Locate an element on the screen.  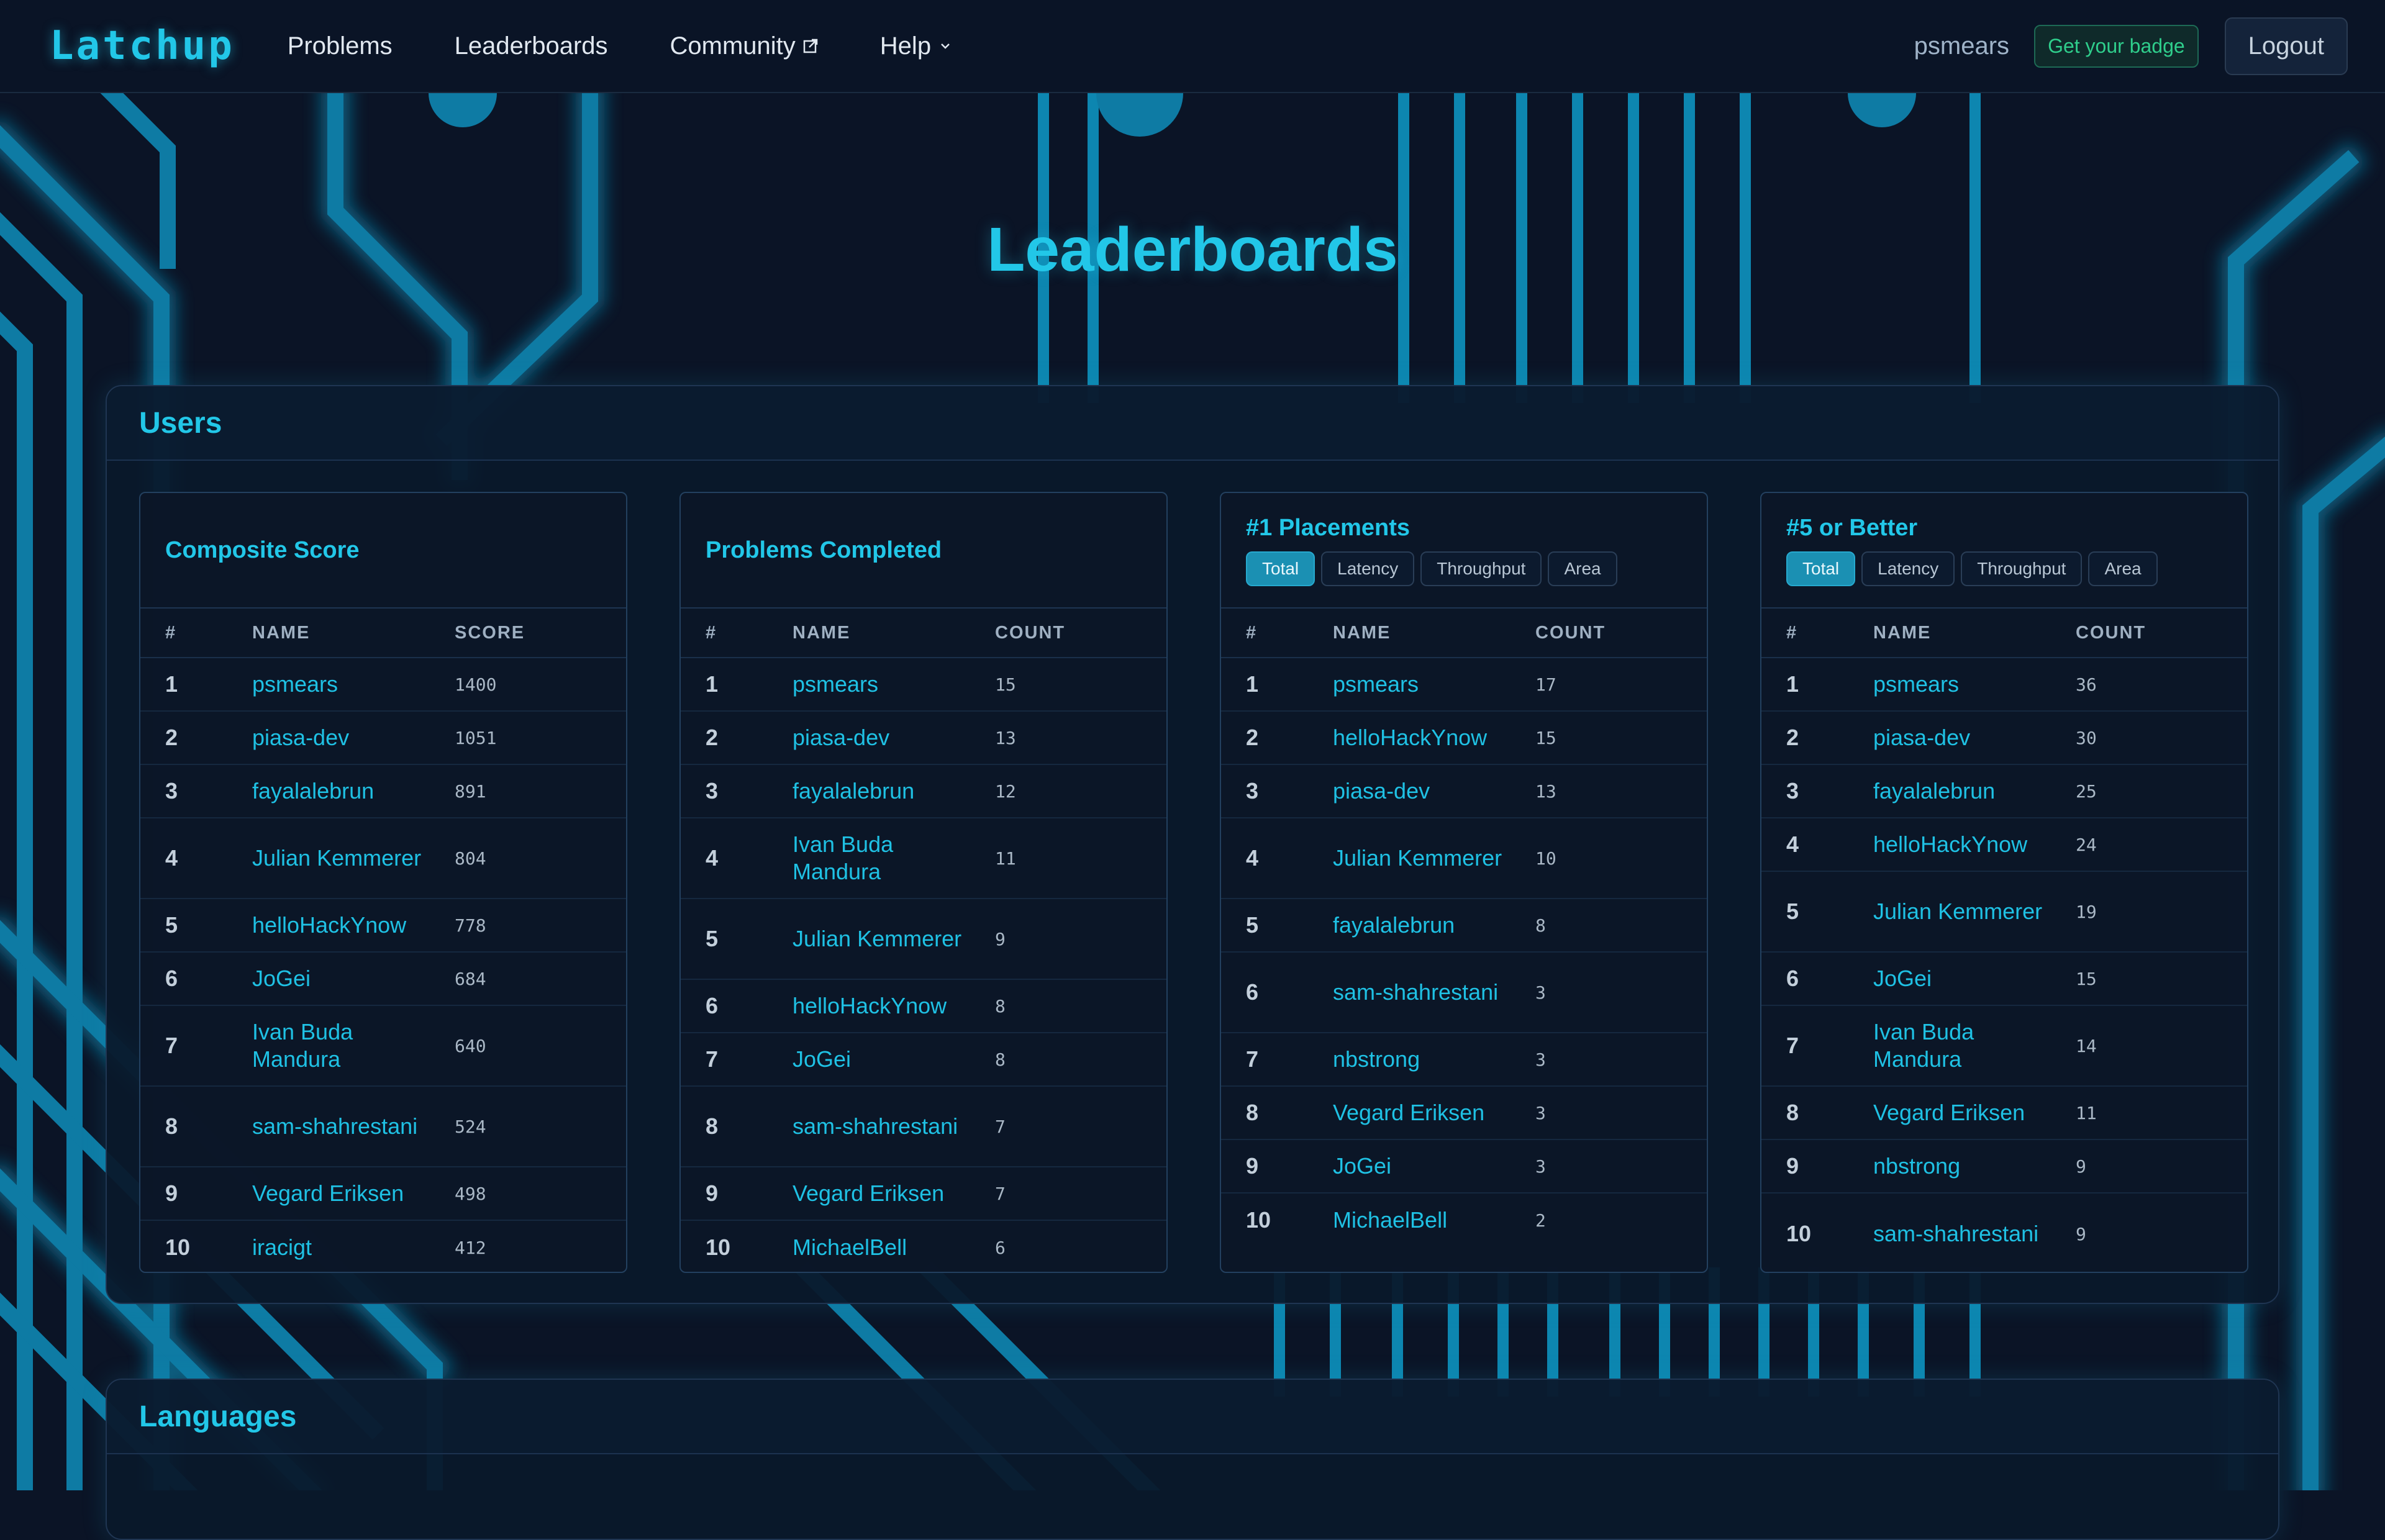
rank-cell: 4 is located at coordinates (1253, 858).